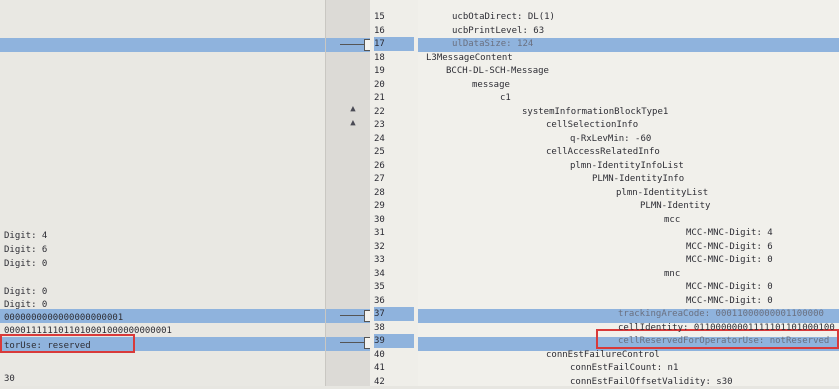 This screenshot has width=839, height=389. Describe the element at coordinates (394, 314) in the screenshot. I see `line-number: 37` at that location.